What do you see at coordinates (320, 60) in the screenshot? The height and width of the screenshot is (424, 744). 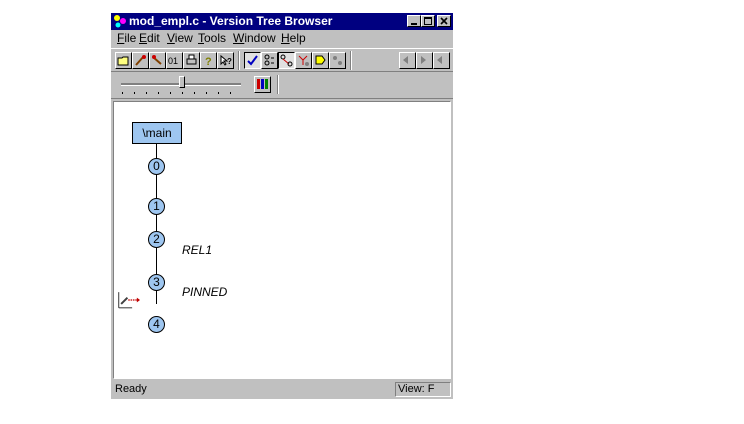 I see `show-labels-icon` at bounding box center [320, 60].